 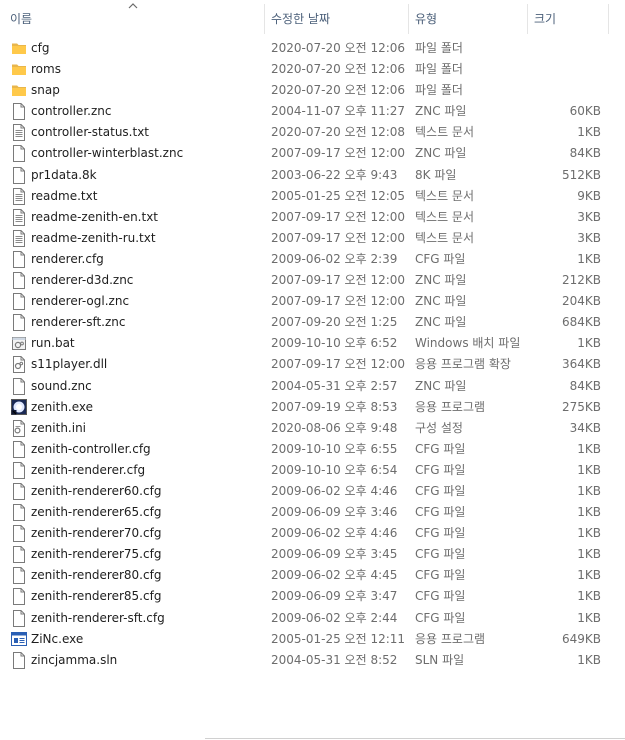 I want to click on file-name: zenith-controller.cfg, so click(x=91, y=448).